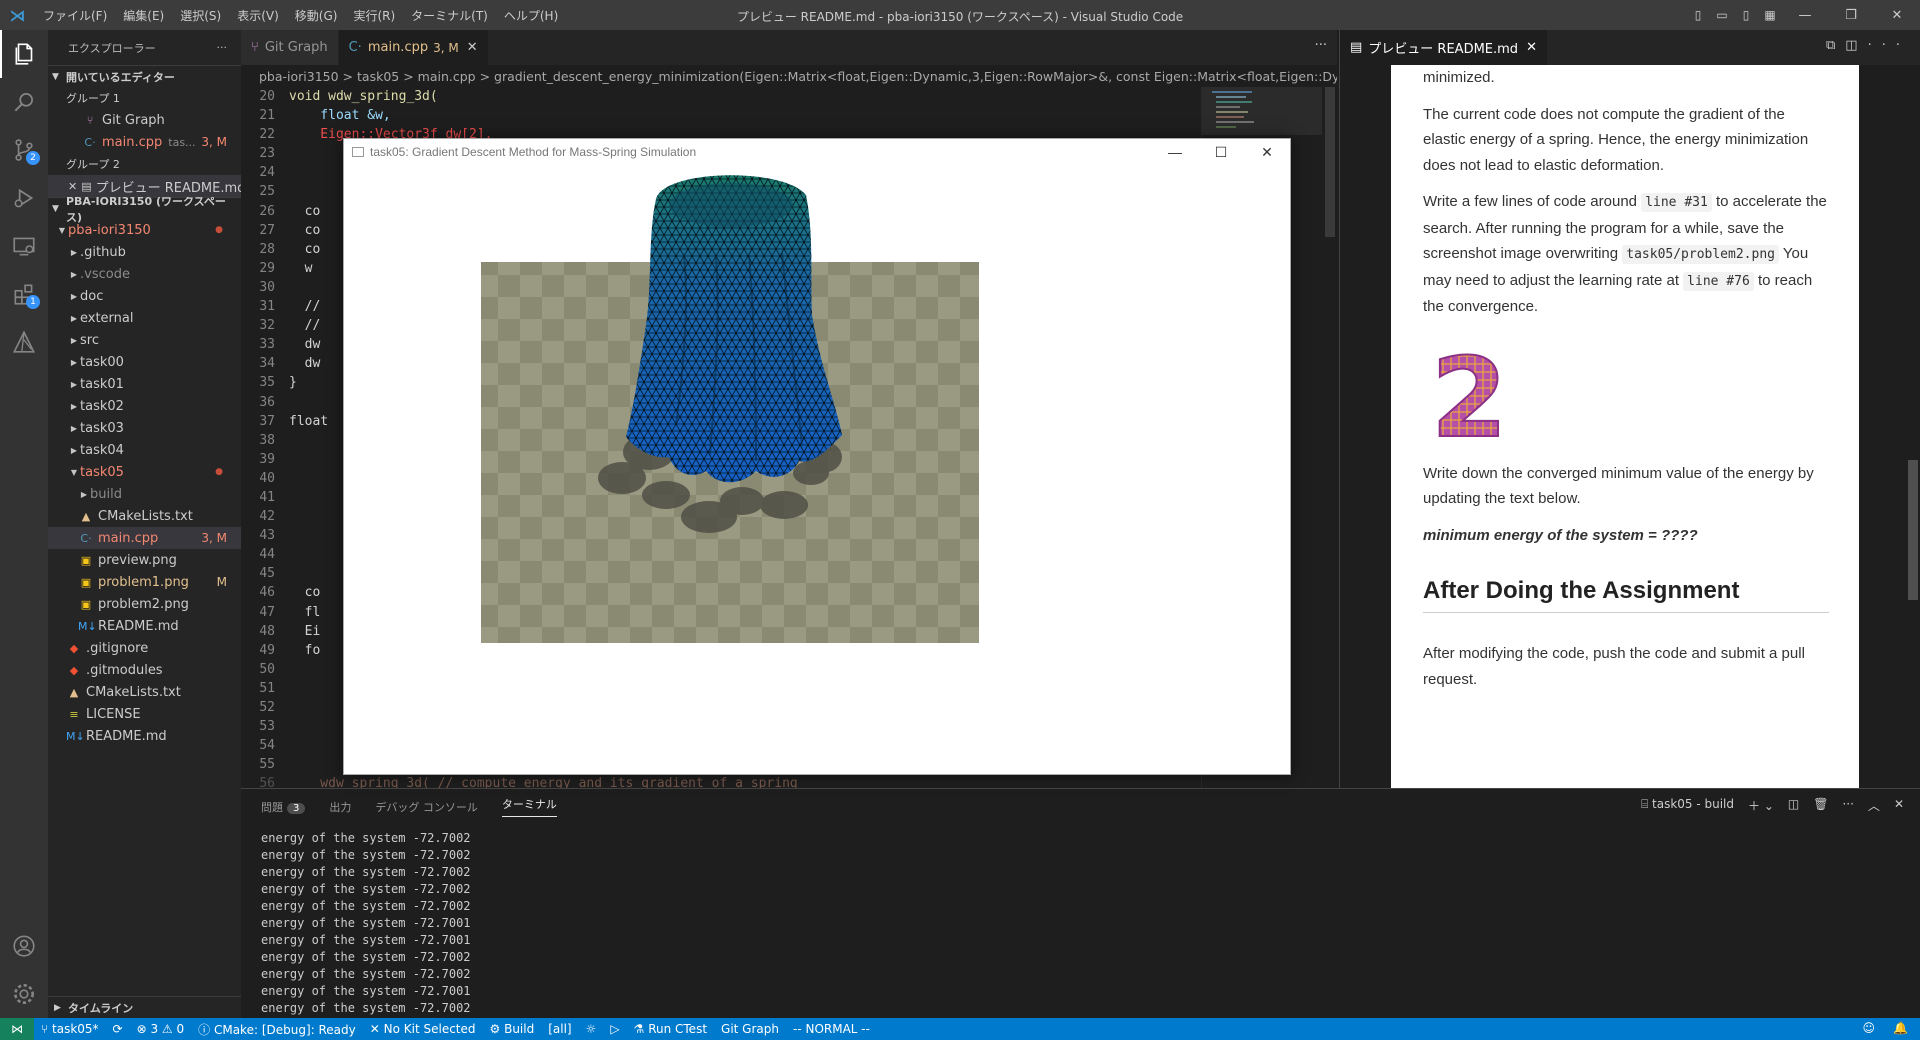 This screenshot has width=1920, height=1040. Describe the element at coordinates (591, 1029) in the screenshot. I see `debug-icon: ☼` at that location.